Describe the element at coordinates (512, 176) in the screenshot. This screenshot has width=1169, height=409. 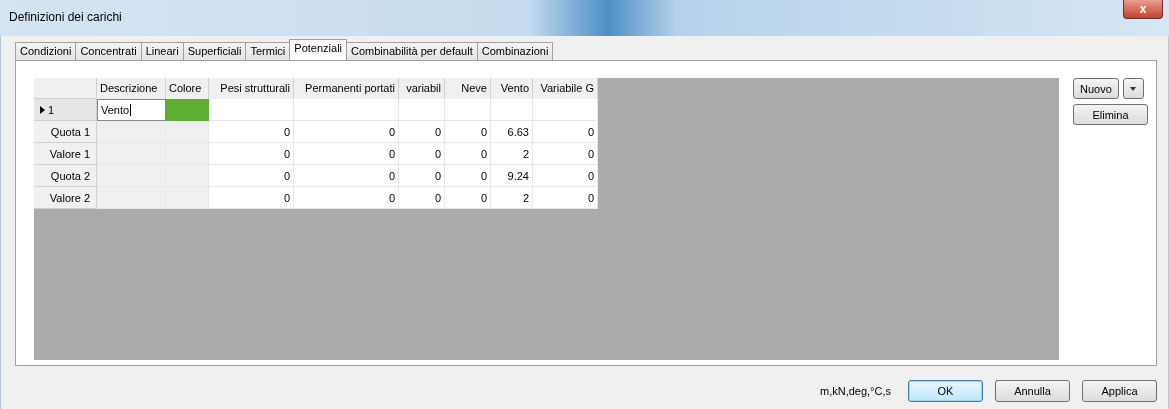
I see `table-cell: 9.24` at that location.